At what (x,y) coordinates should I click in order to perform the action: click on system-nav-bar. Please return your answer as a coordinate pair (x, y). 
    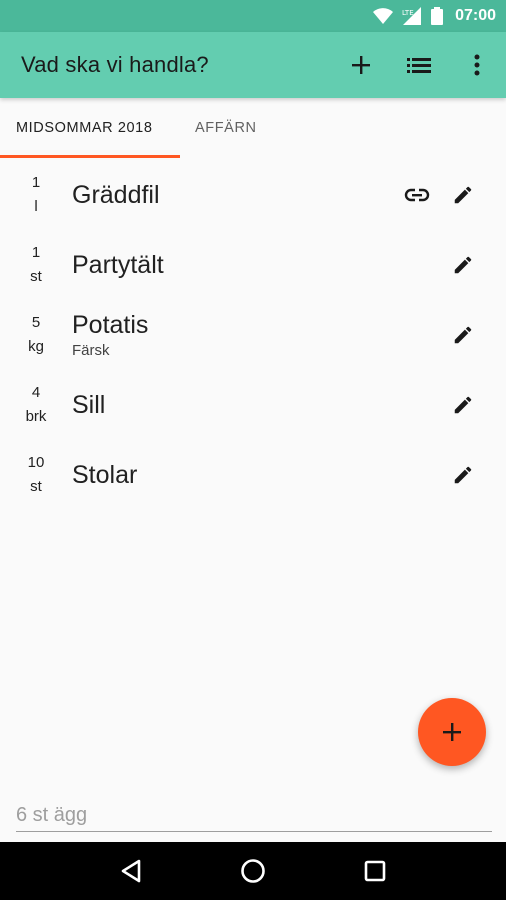
    Looking at the image, I should click on (253, 871).